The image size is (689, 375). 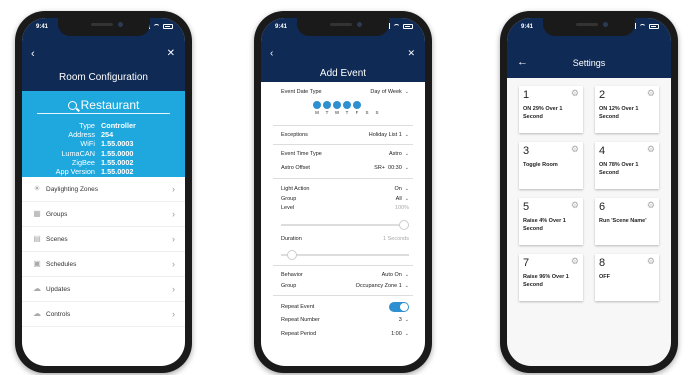 What do you see at coordinates (345, 334) in the screenshot?
I see `repeat-period-row: Repeat Period 1:00 ⌄` at bounding box center [345, 334].